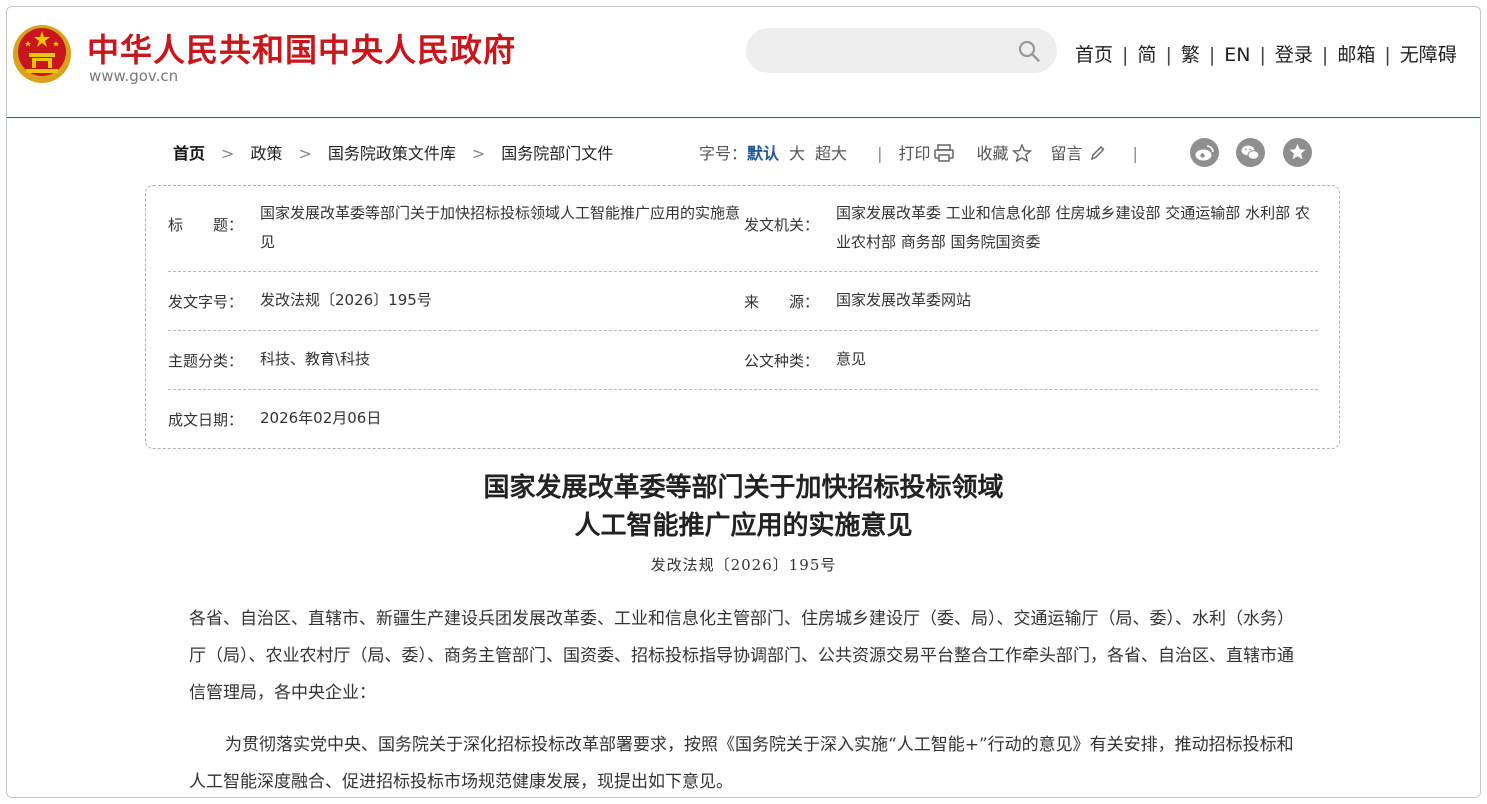  Describe the element at coordinates (1190, 55) in the screenshot. I see `nav-traditional: 繁` at that location.